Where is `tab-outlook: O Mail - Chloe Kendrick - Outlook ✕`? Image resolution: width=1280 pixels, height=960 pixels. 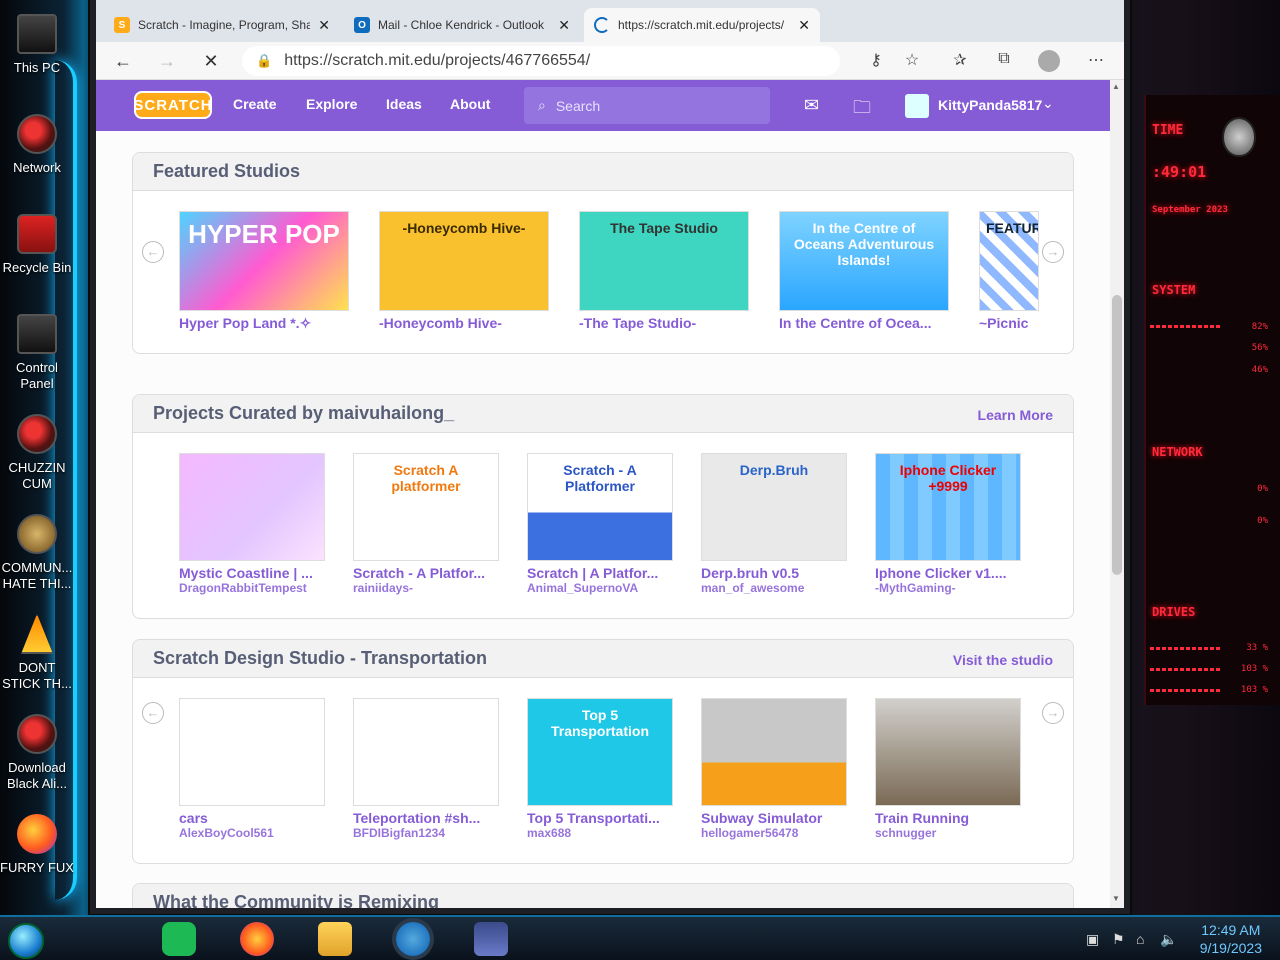 tab-outlook: O Mail - Chloe Kendrick - Outlook ✕ is located at coordinates (462, 25).